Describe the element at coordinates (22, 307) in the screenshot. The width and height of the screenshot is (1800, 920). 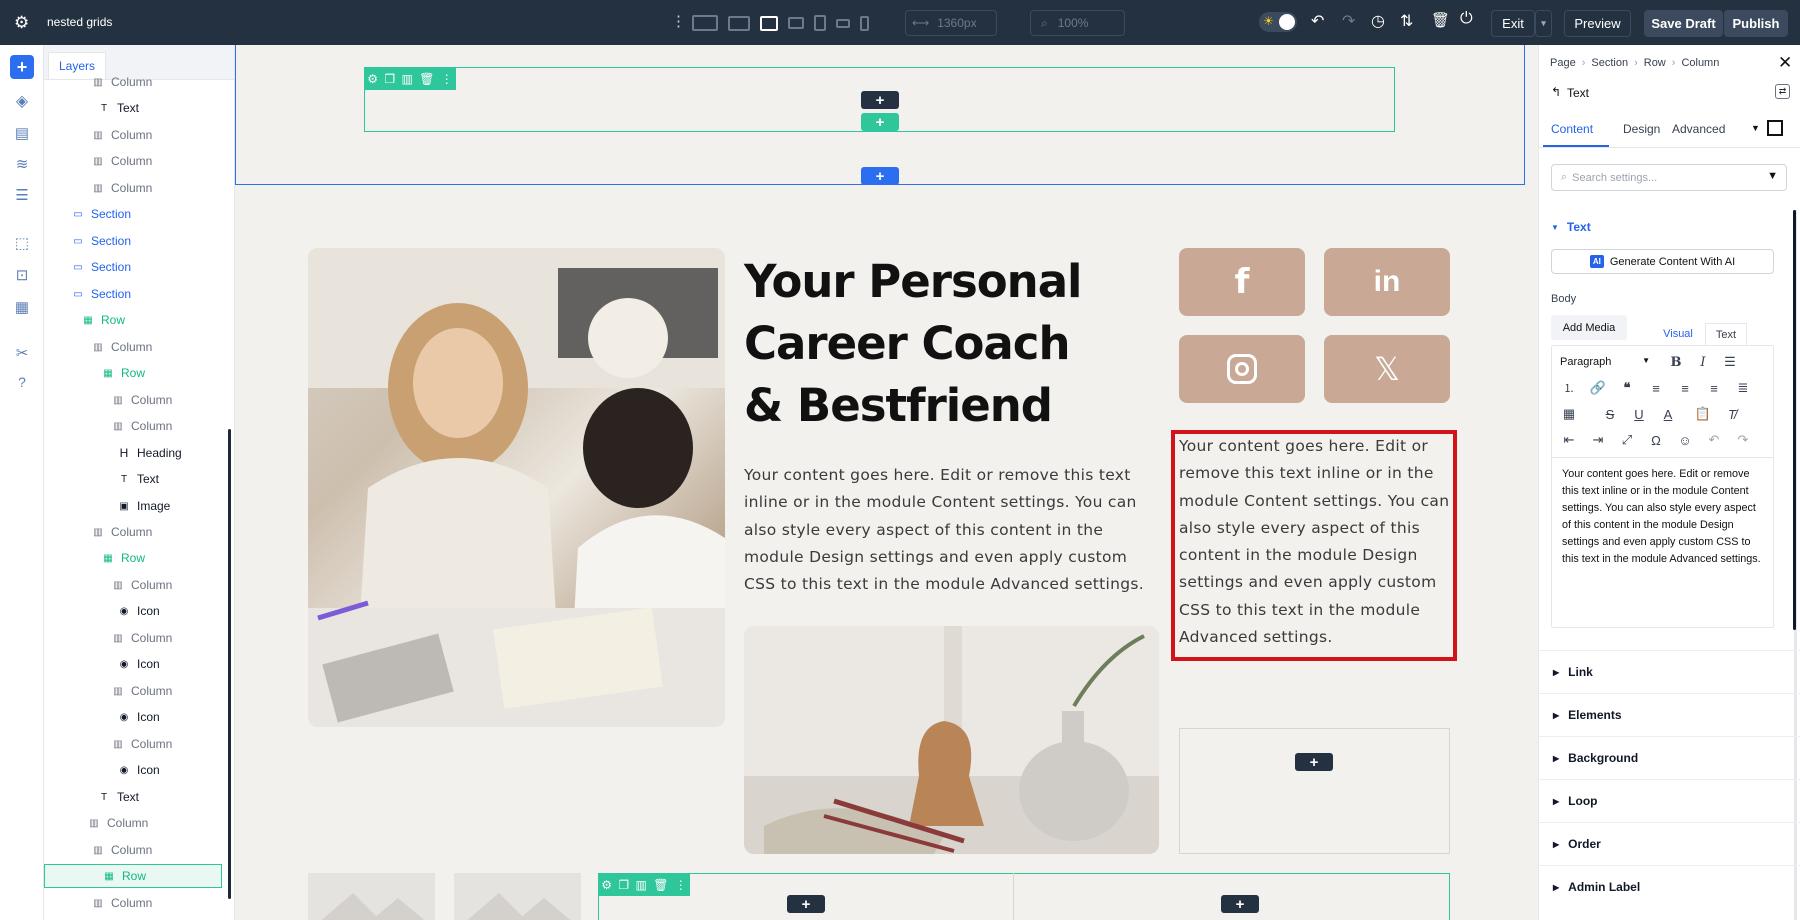
I see `portability-icon: ▦` at that location.